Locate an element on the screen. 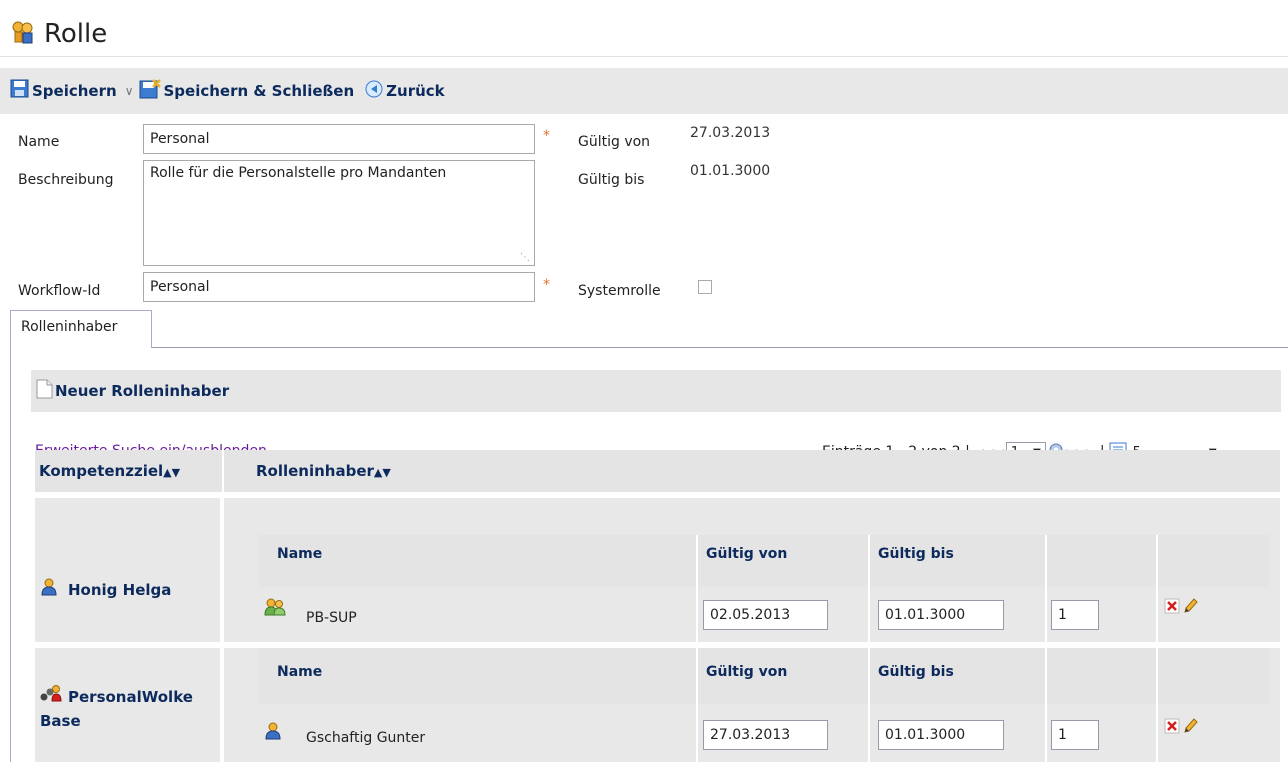  chevron-down-icon: ∨ is located at coordinates (129, 91).